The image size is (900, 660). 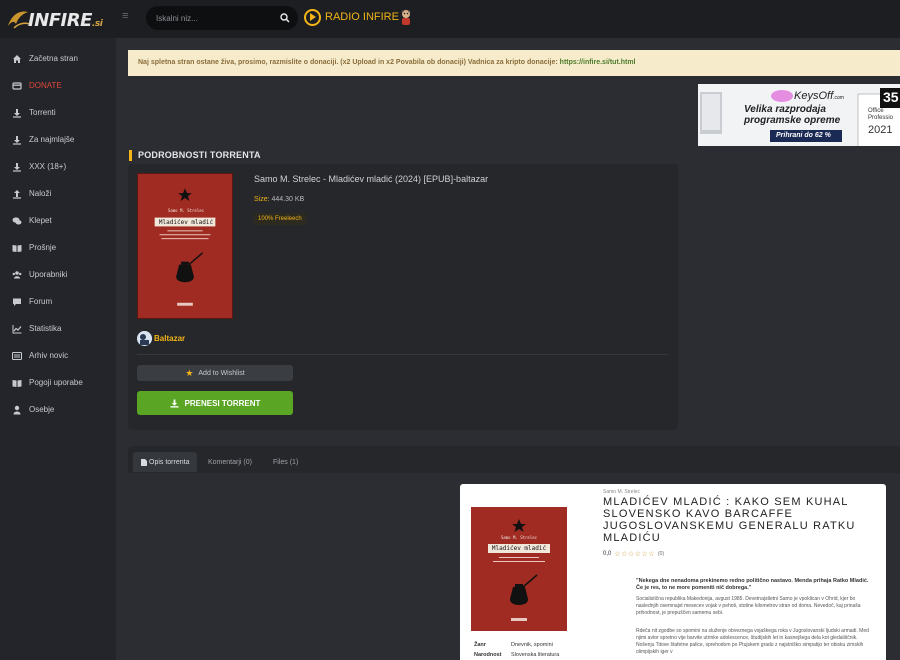 I want to click on rating-stars-icon: ☆☆☆☆☆☆, so click(x=634, y=554).